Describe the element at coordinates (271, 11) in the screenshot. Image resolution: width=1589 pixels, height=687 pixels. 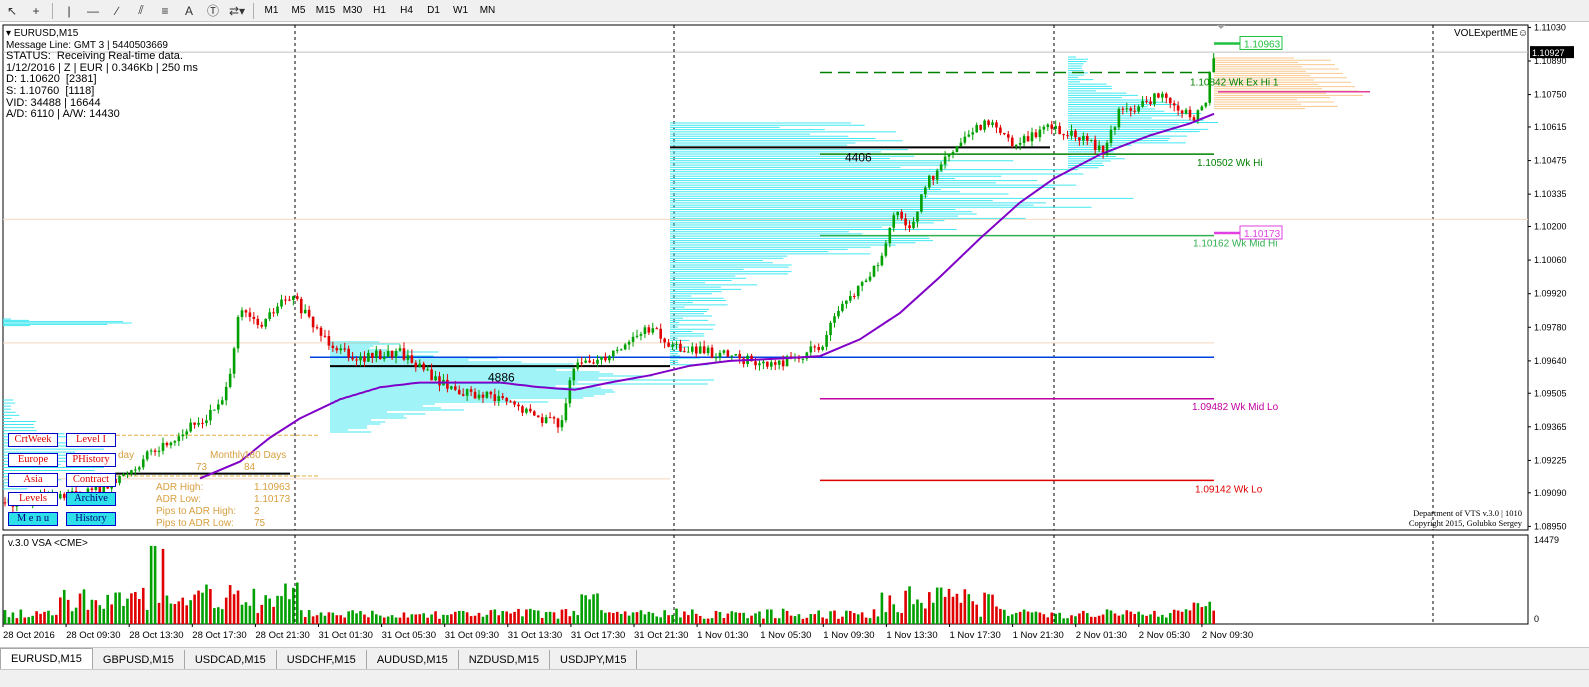
I see `timeframe-m1: M1` at that location.